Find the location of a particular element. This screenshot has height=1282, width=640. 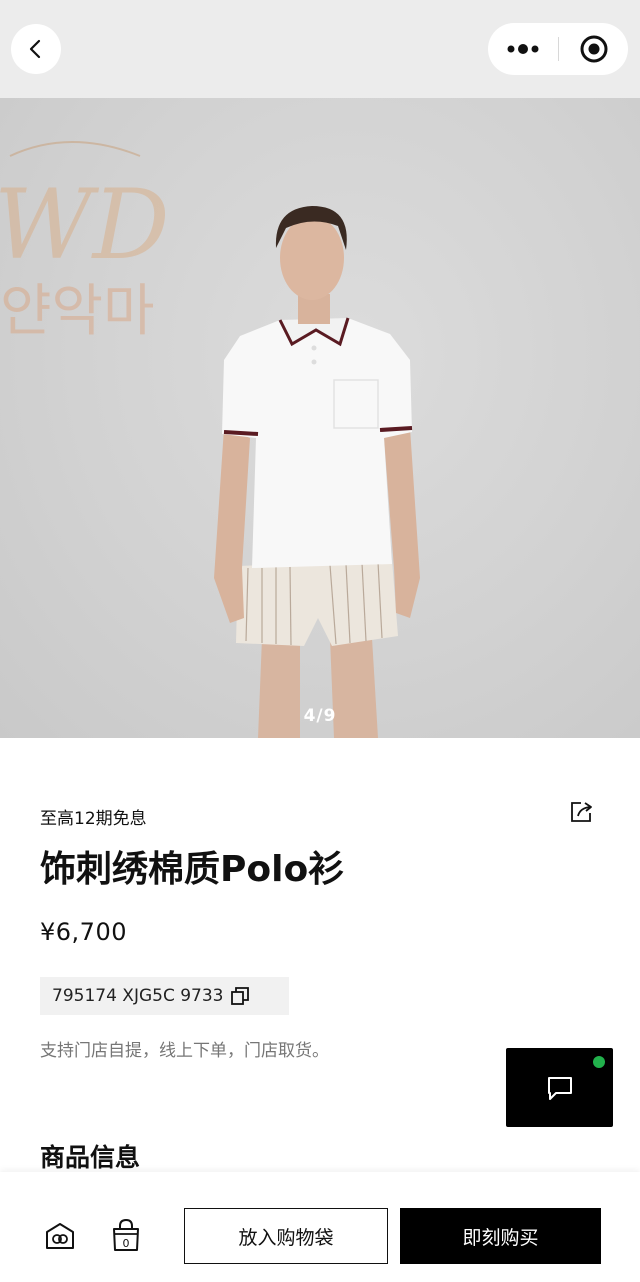

shopping-bag-icon: 0 is located at coordinates (126, 1234).